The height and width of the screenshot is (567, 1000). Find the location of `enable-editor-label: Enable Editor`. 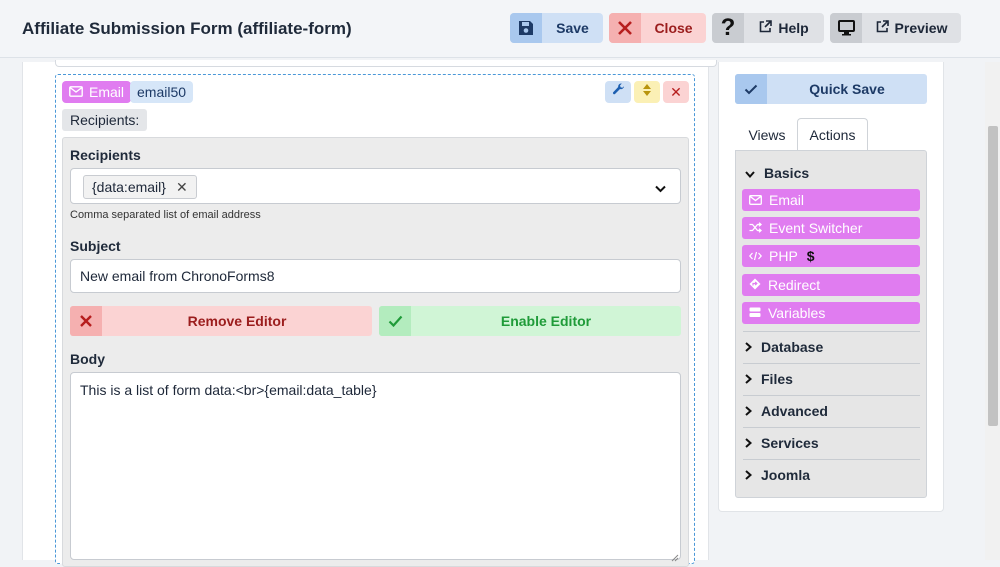

enable-editor-label: Enable Editor is located at coordinates (546, 321).